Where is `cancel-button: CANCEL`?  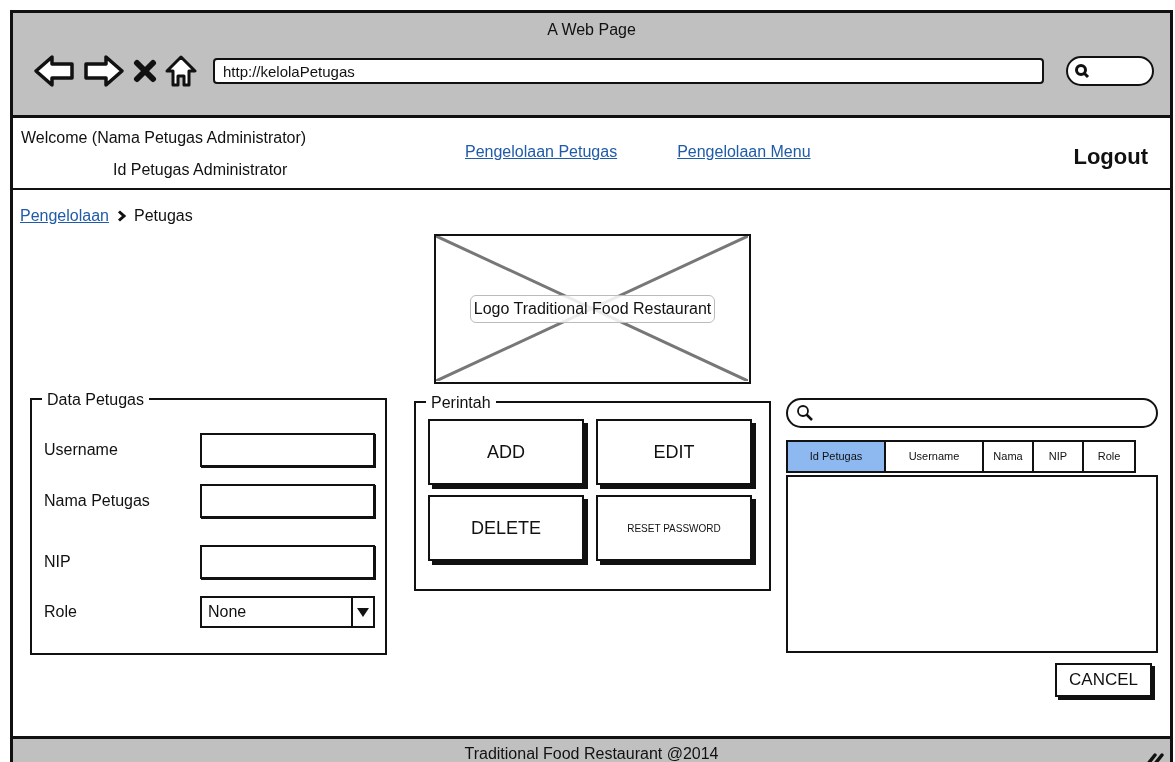
cancel-button: CANCEL is located at coordinates (1103, 680).